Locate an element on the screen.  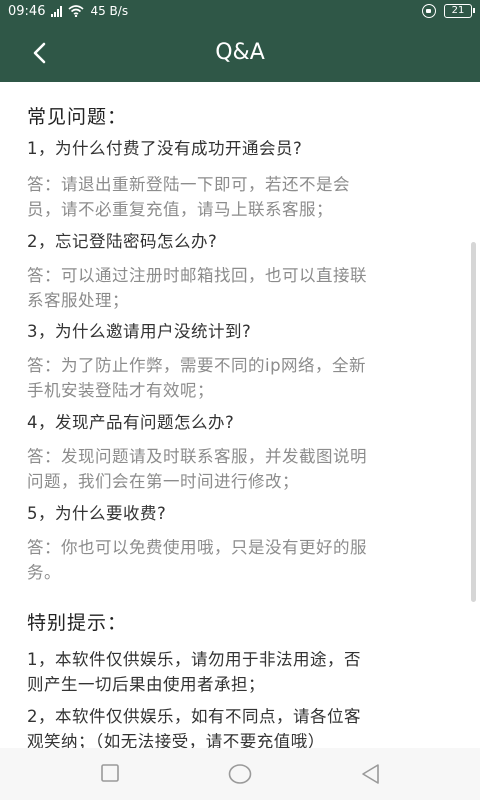
faq-section-title: 常见问题： is located at coordinates (77, 117).